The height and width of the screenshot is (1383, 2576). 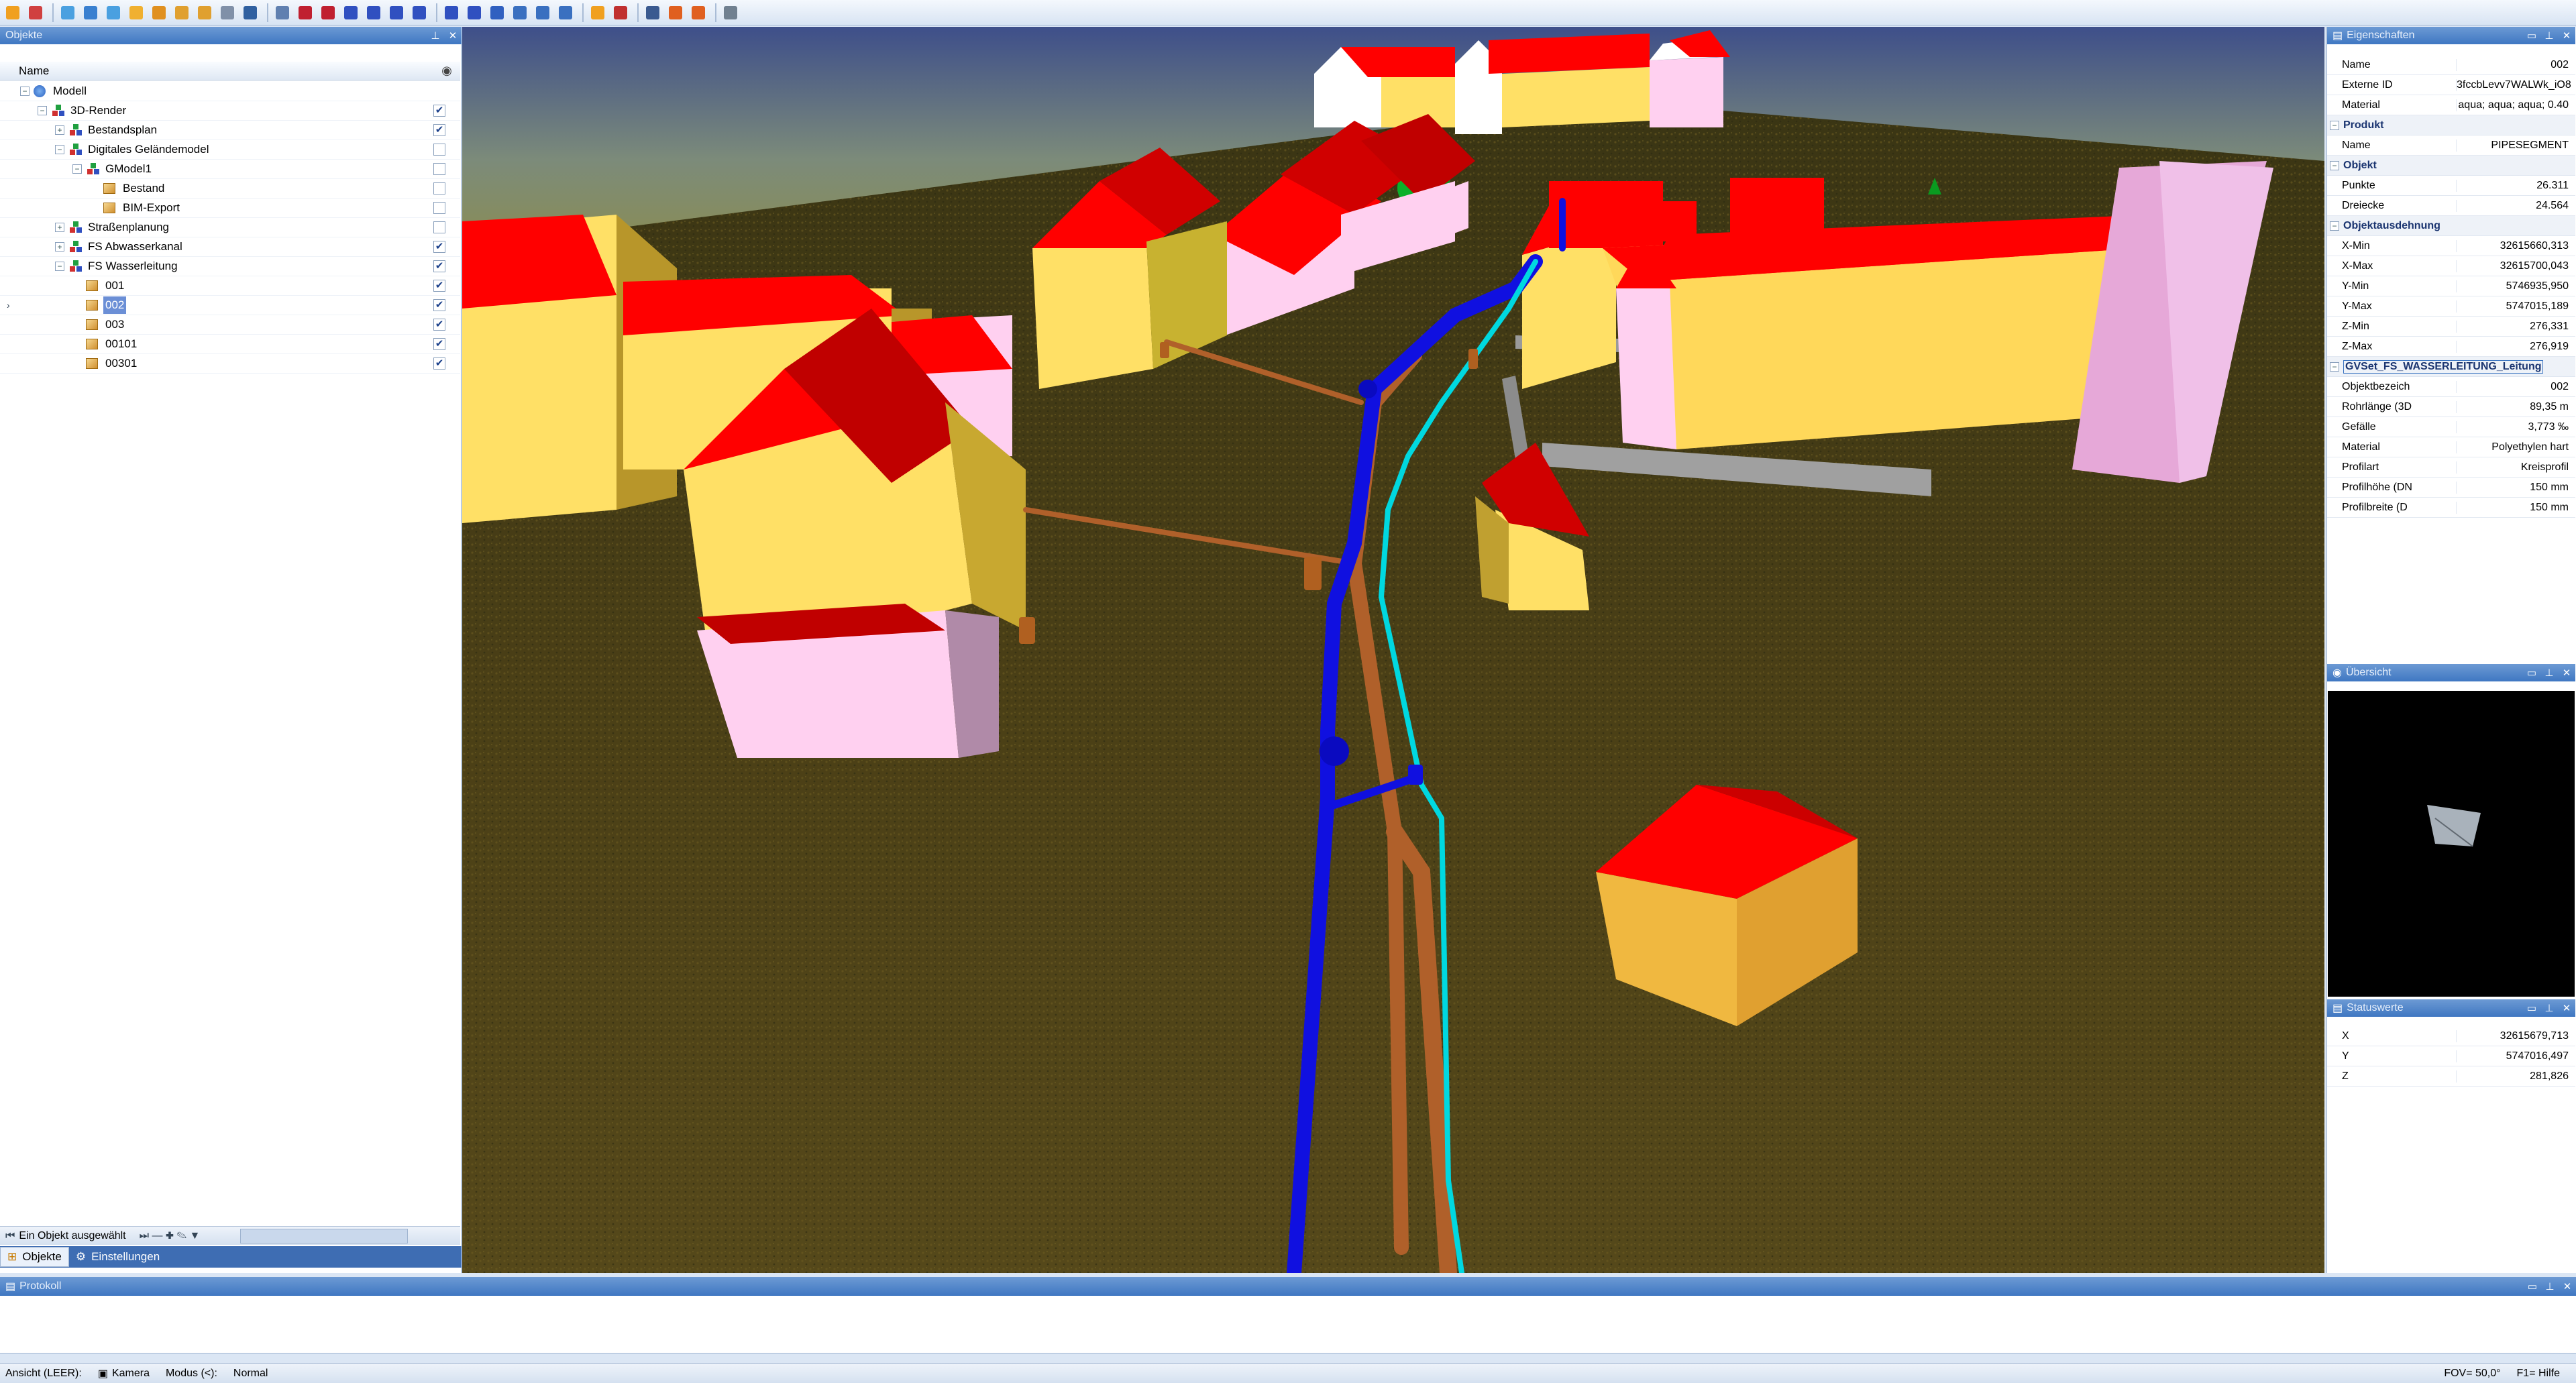 I want to click on property-row: Punkte 26.311, so click(x=2451, y=186).